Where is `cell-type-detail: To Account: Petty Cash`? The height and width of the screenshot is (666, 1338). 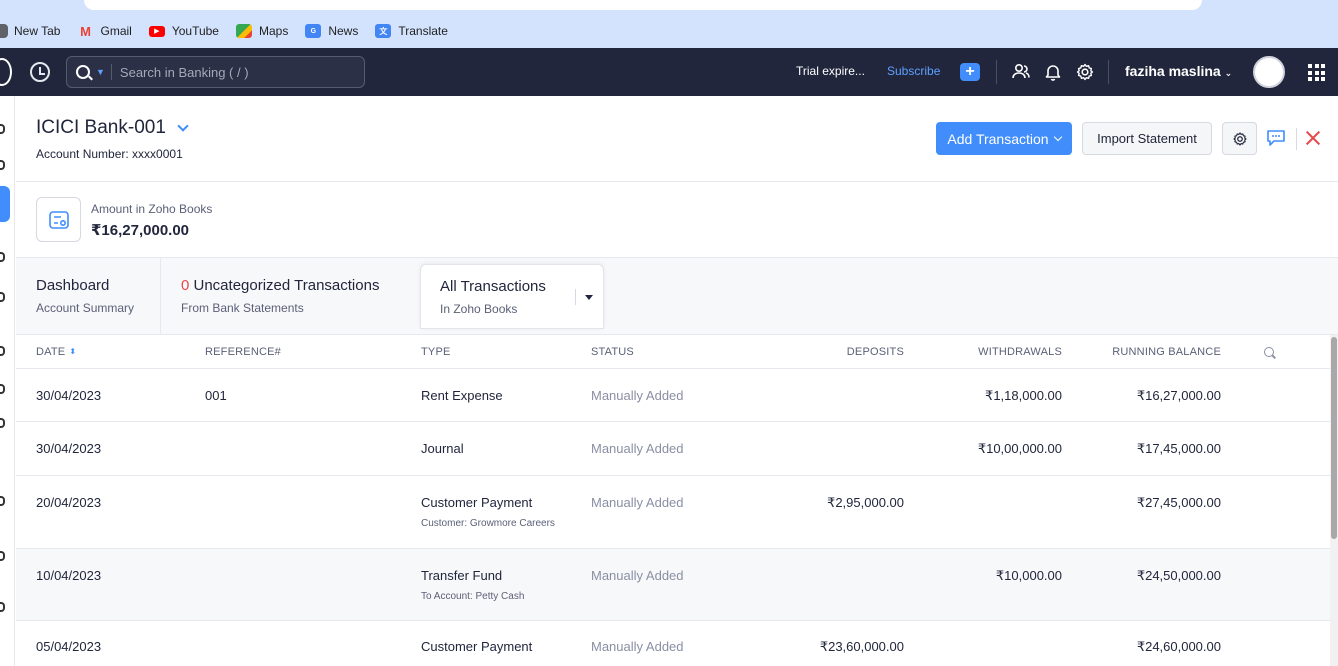
cell-type-detail: To Account: Petty Cash is located at coordinates (473, 596).